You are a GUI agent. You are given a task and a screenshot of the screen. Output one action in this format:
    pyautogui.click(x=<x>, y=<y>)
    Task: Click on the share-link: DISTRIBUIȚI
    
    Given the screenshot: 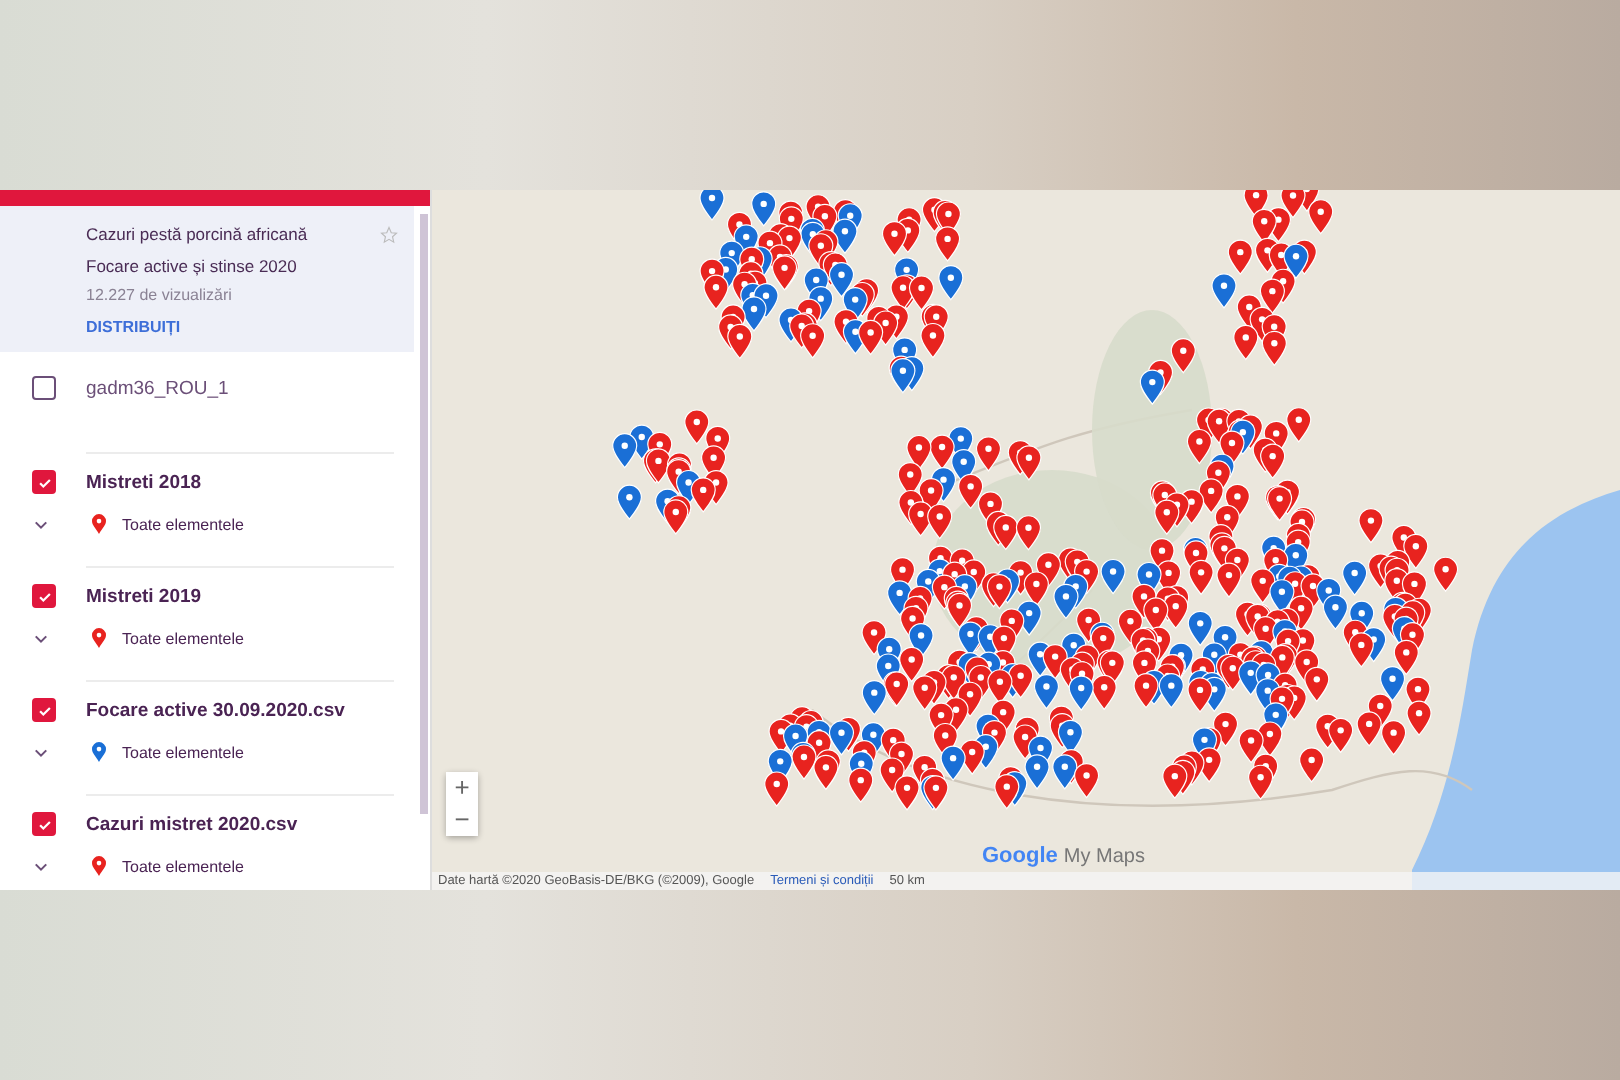 What is the action you would take?
    pyautogui.click(x=133, y=327)
    